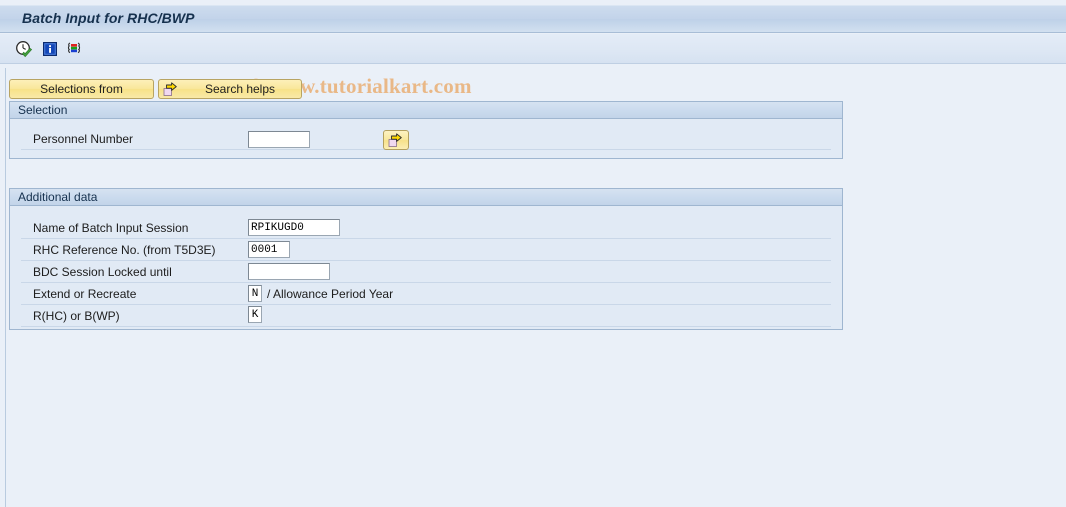 The image size is (1066, 507). What do you see at coordinates (426, 228) in the screenshot?
I see `batch-input-session-row: Name of Batch Input Session` at bounding box center [426, 228].